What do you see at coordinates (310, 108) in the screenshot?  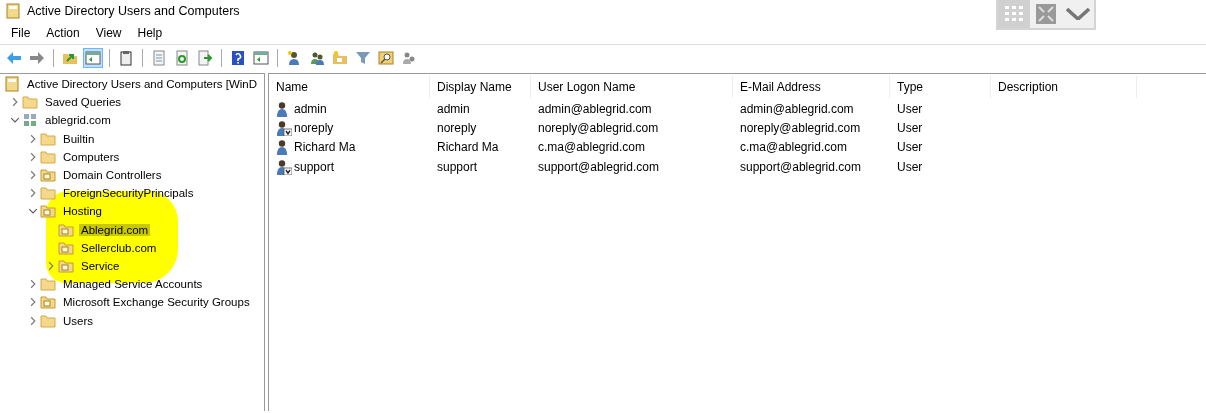 I see `table-cell: admin` at bounding box center [310, 108].